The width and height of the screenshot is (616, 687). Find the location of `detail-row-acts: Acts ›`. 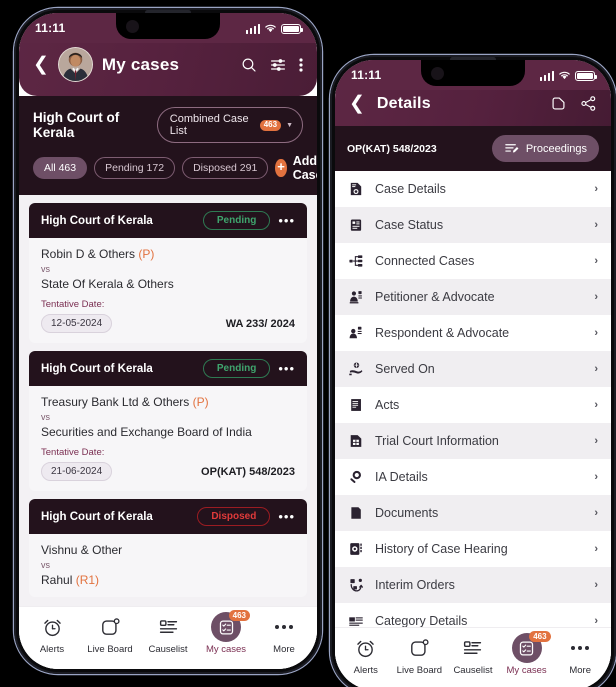

detail-row-acts: Acts › is located at coordinates (473, 405).